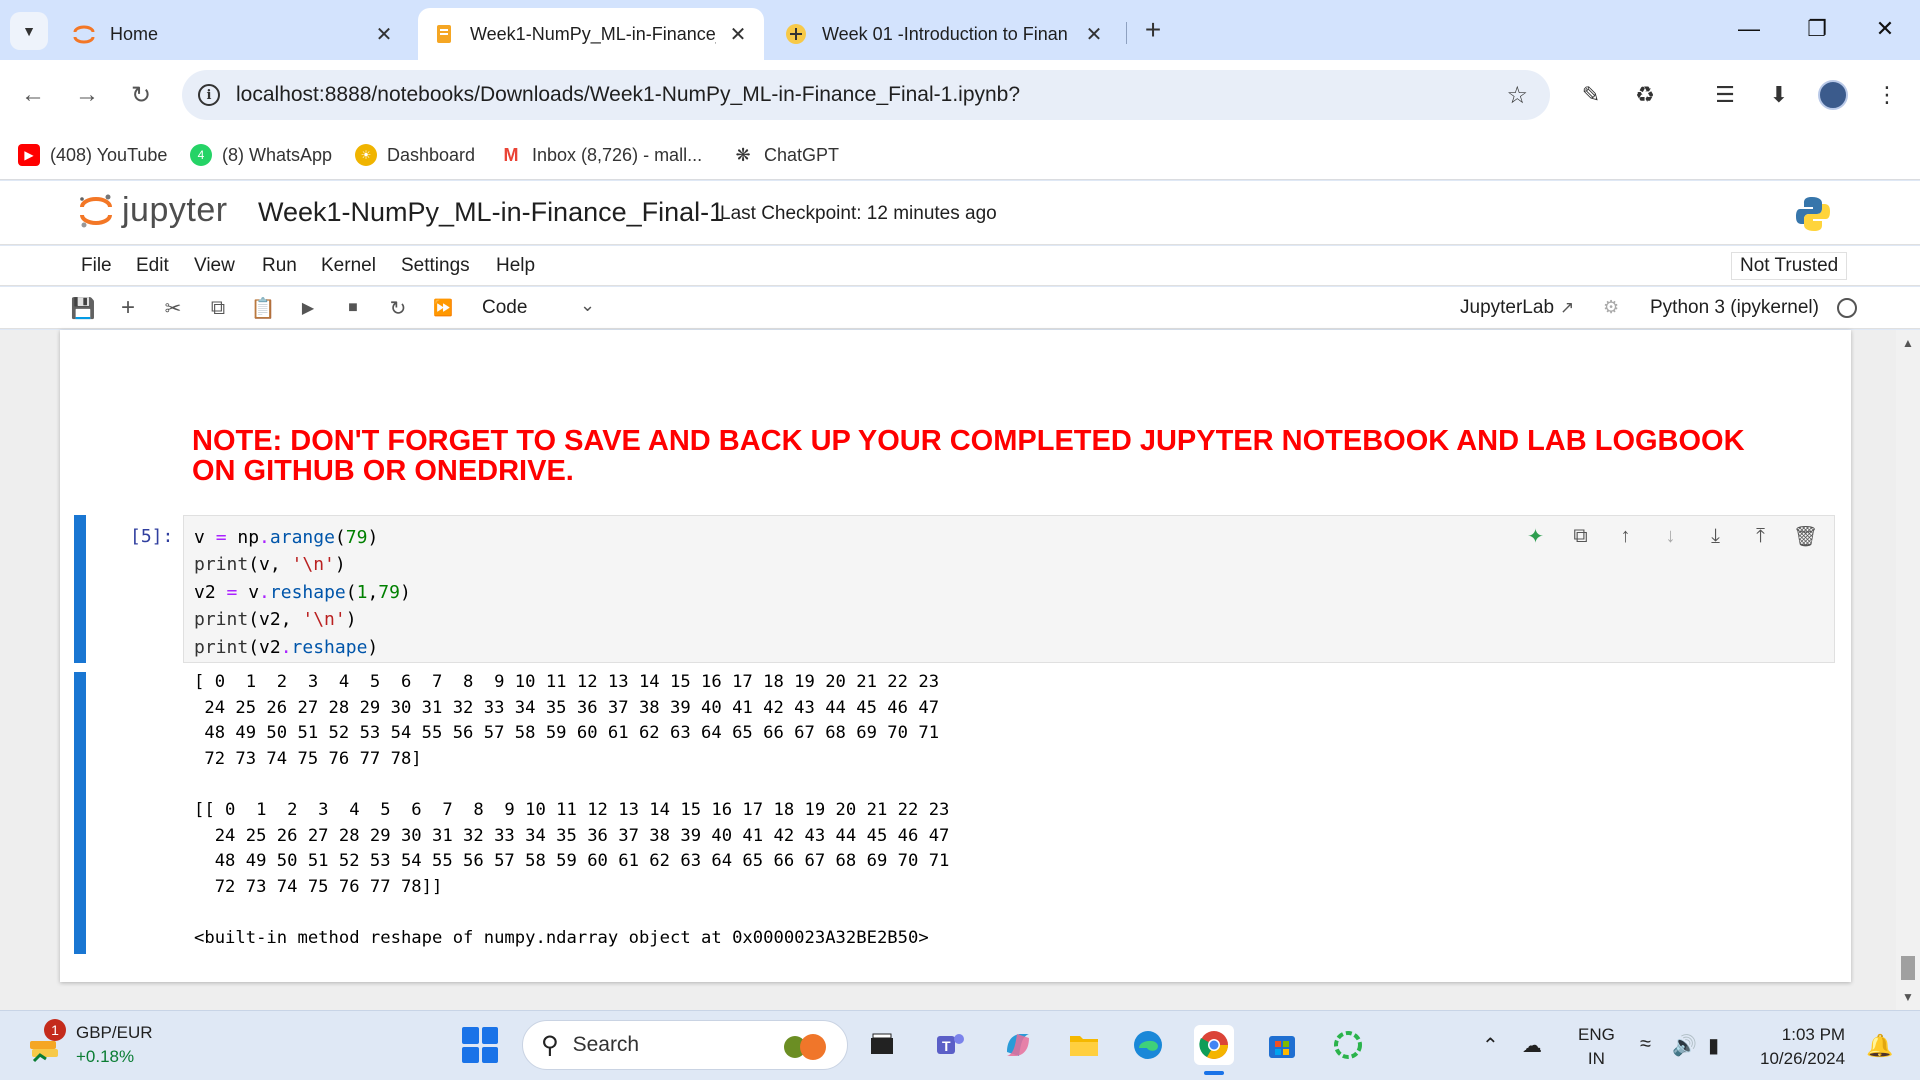 This screenshot has height=1080, width=1920. I want to click on bookmark-youtube: ▶ (408) YouTube, so click(92, 155).